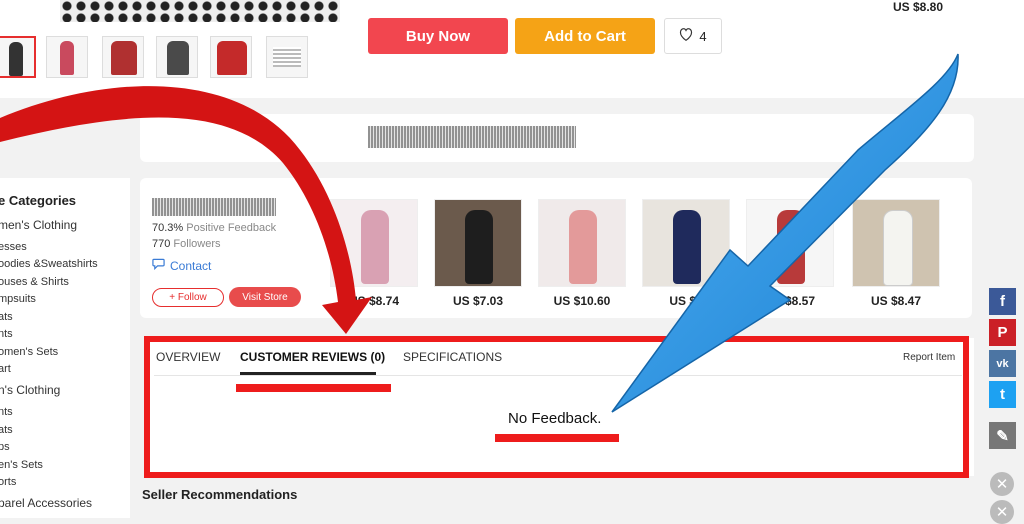 The height and width of the screenshot is (524, 1024). What do you see at coordinates (8, 482) in the screenshot?
I see `sidebar-item: orts` at bounding box center [8, 482].